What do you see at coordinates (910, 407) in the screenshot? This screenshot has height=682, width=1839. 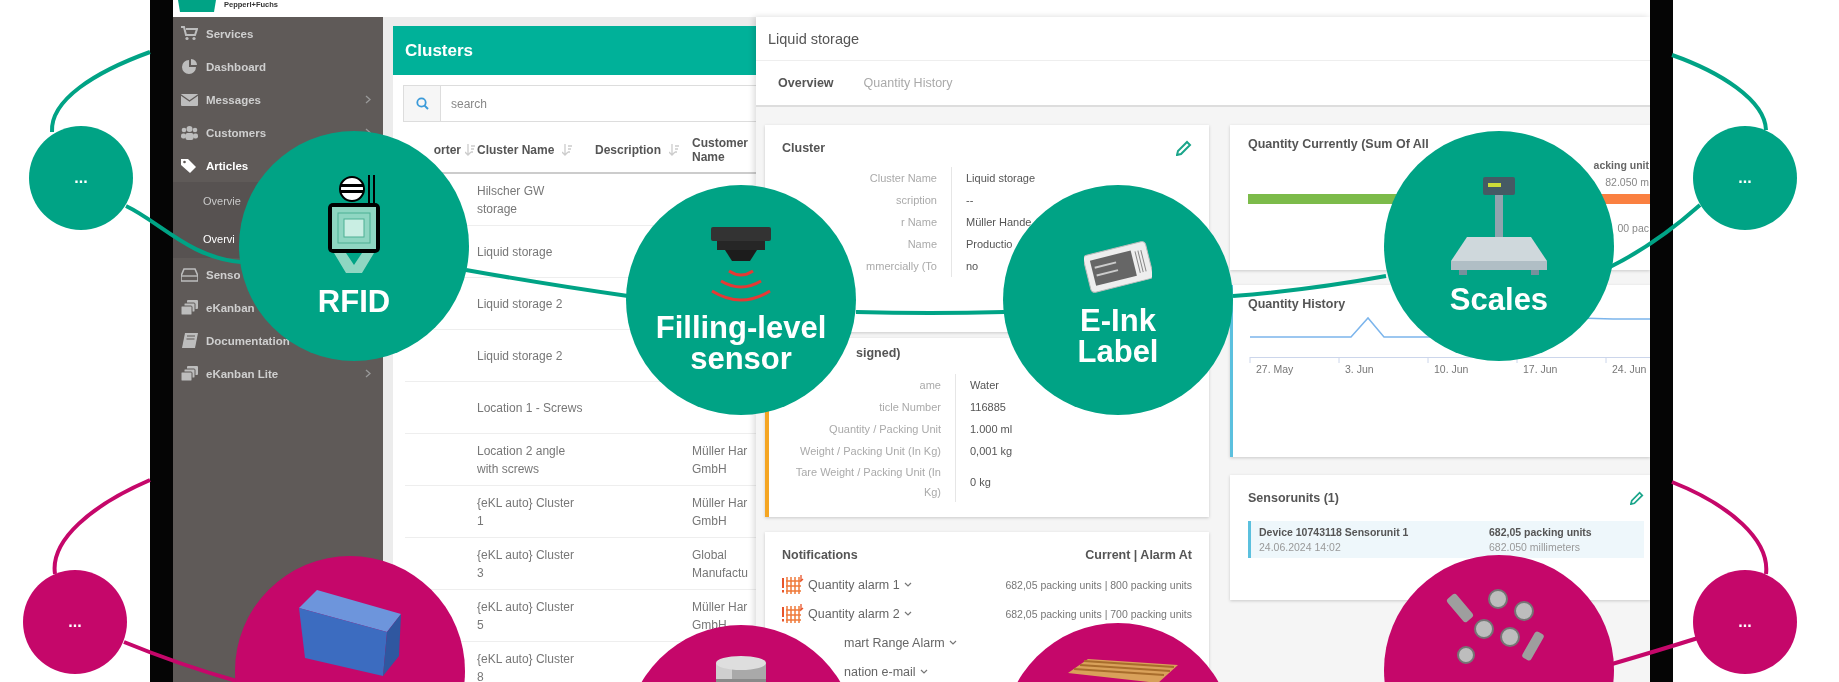 I see `field-label: ticle Number` at bounding box center [910, 407].